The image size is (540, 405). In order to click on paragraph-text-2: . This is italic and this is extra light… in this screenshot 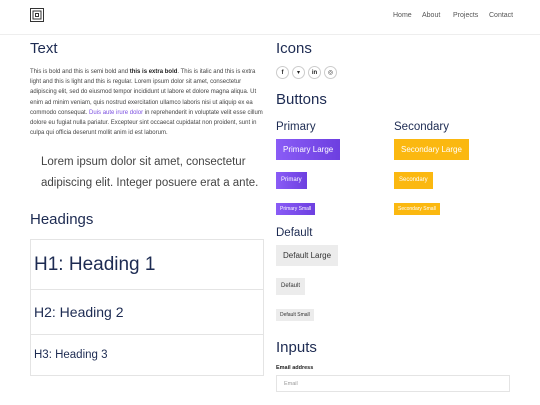, I will do `click(143, 92)`.